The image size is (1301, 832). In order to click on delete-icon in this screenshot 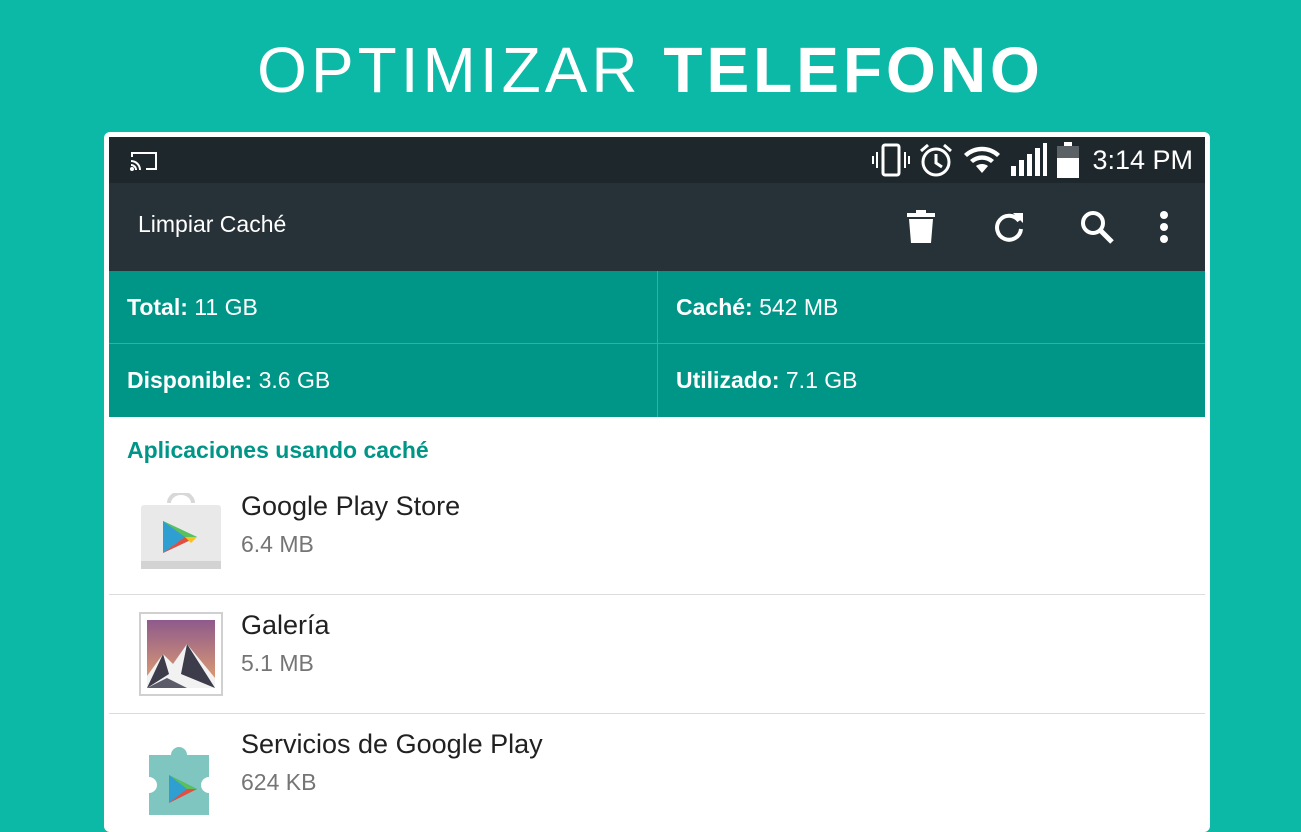, I will do `click(921, 226)`.